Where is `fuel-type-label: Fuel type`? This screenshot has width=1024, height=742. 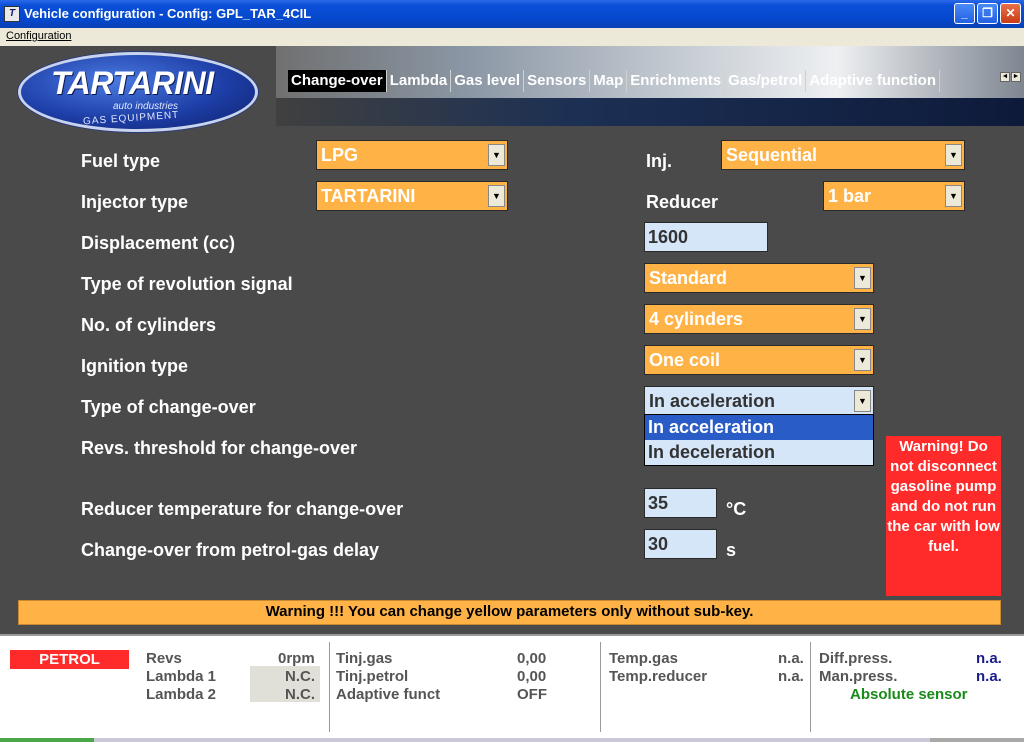
fuel-type-label: Fuel type is located at coordinates (121, 161).